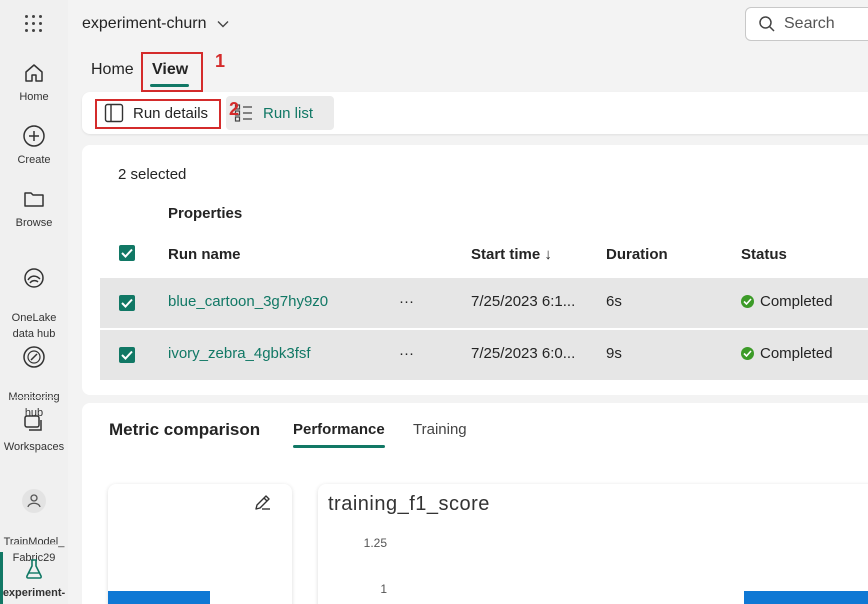  Describe the element at coordinates (34, 209) in the screenshot. I see `nav-browse: Browse` at that location.